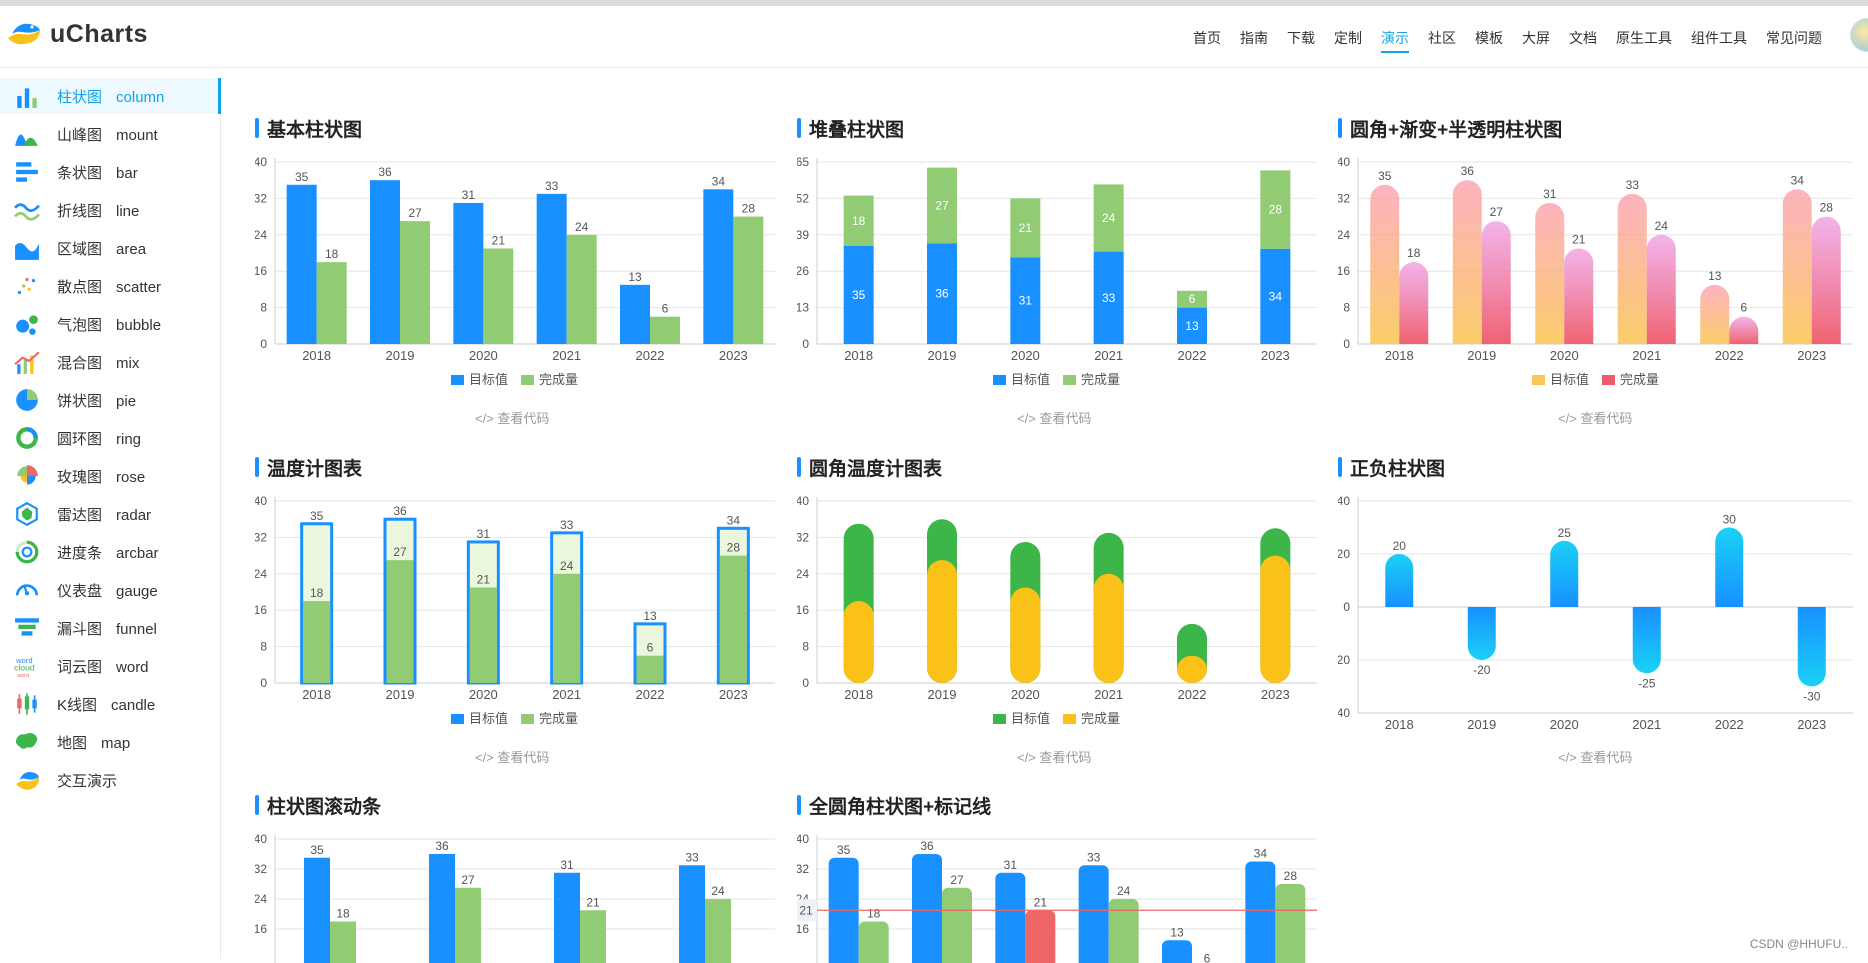  I want to click on sidebar-item-funnel: 漏斗图funnel, so click(110, 628).